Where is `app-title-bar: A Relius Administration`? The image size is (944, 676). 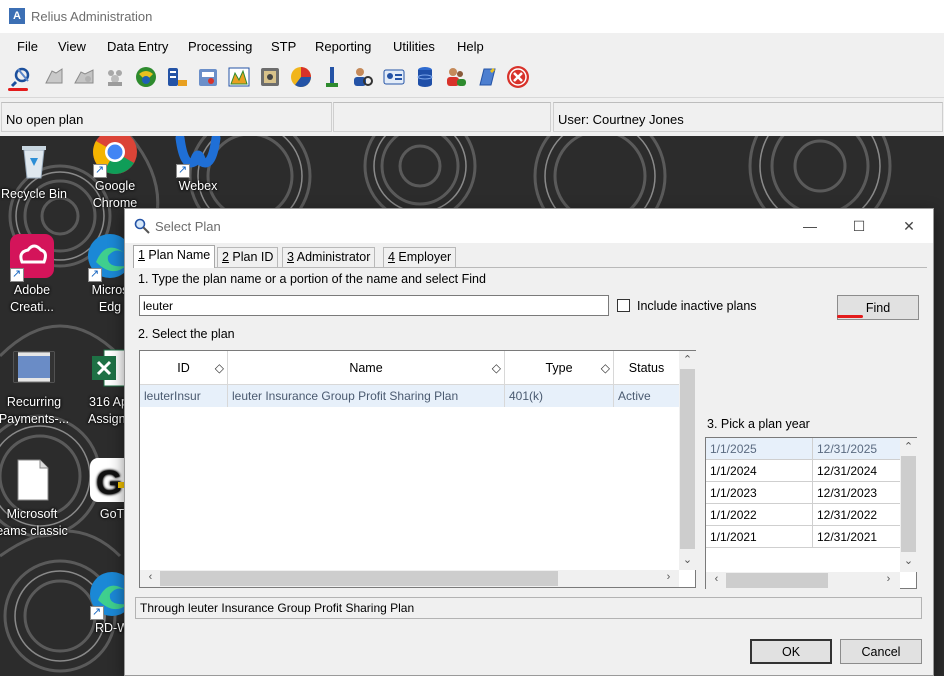
app-title-bar: A Relius Administration is located at coordinates (472, 16).